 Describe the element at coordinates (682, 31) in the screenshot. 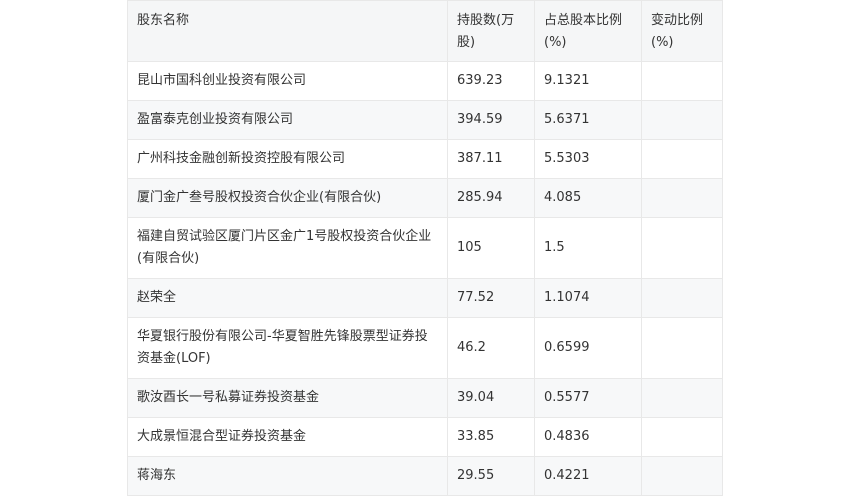

I see `header-change: 变动比例(%)` at that location.